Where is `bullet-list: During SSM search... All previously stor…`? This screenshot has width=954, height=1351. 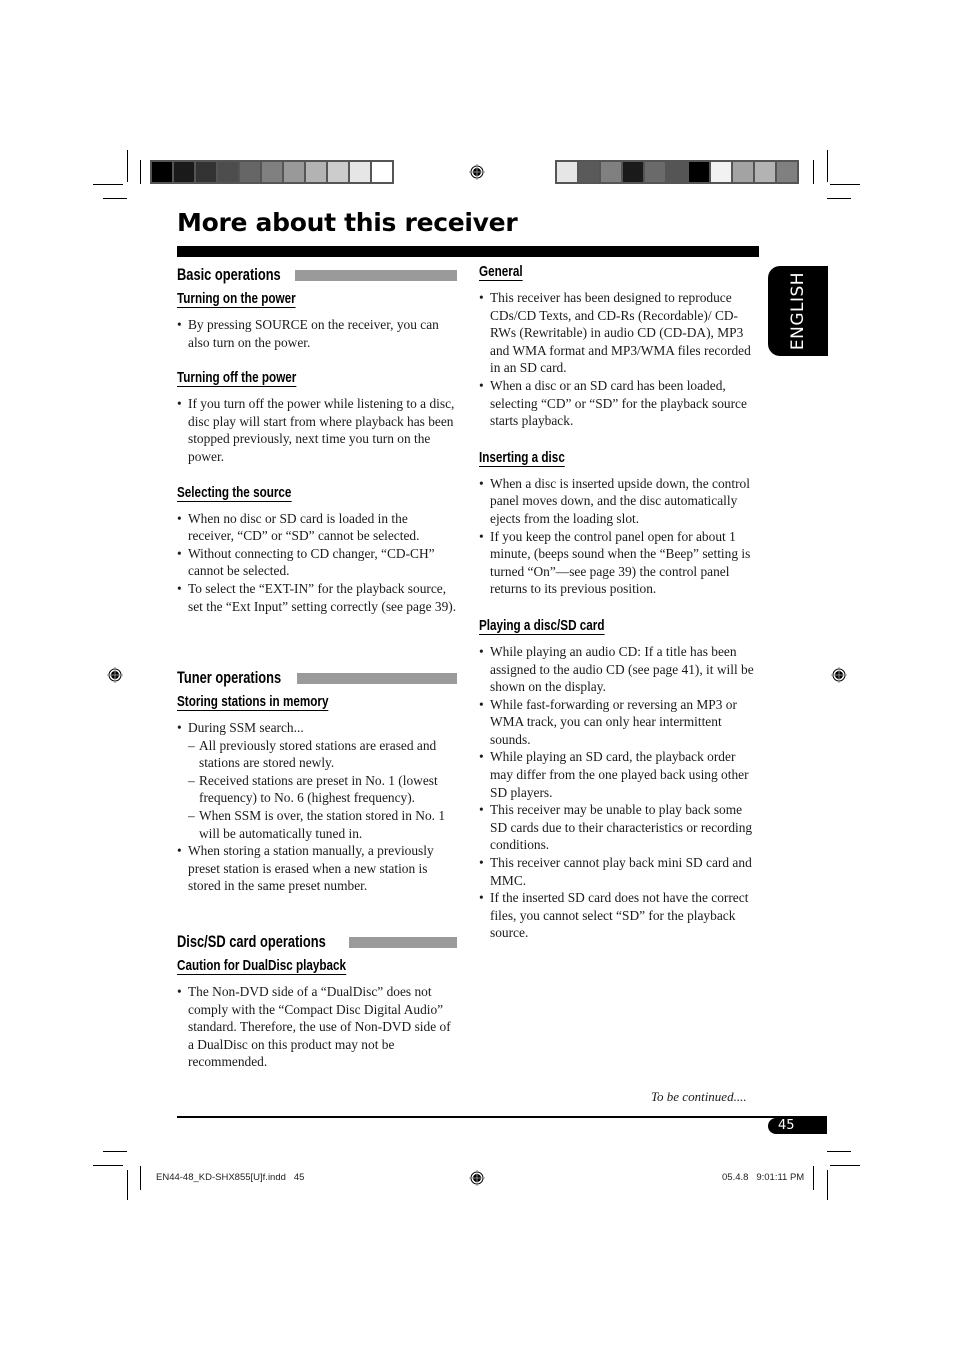 bullet-list: During SSM search... All previously stor… is located at coordinates (317, 807).